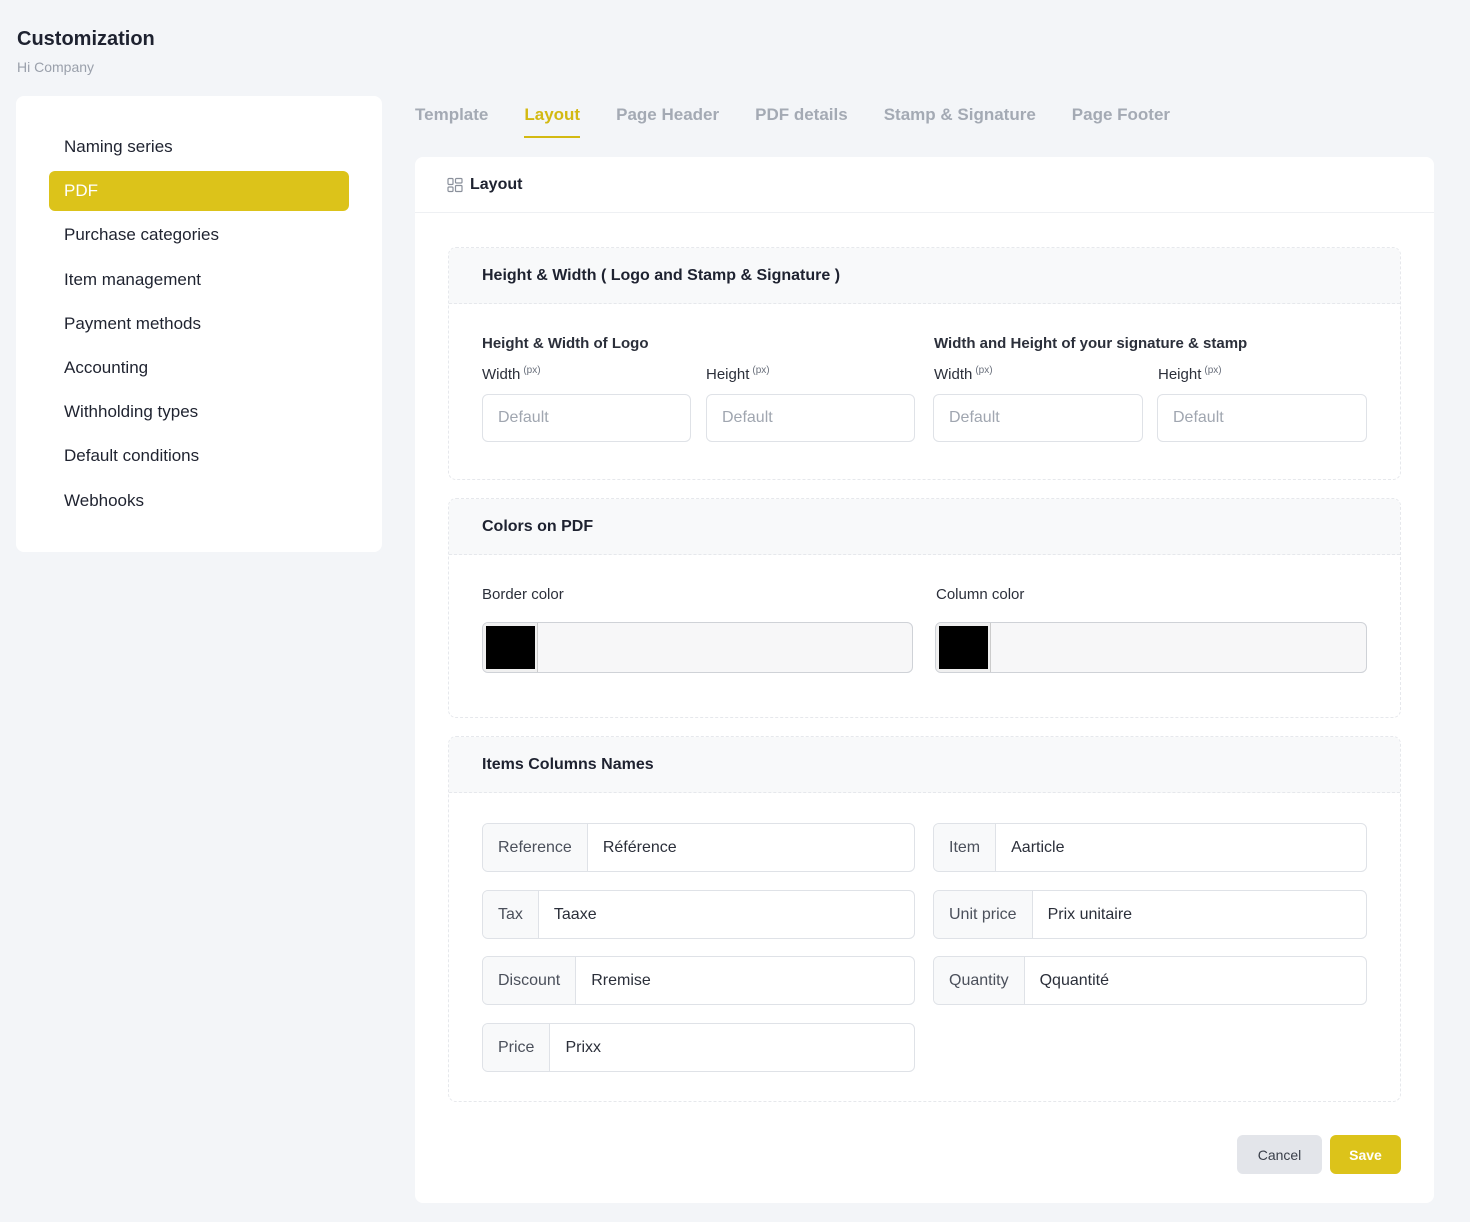 This screenshot has height=1222, width=1470. What do you see at coordinates (924, 527) in the screenshot?
I see `section-title: Colors on PDF` at bounding box center [924, 527].